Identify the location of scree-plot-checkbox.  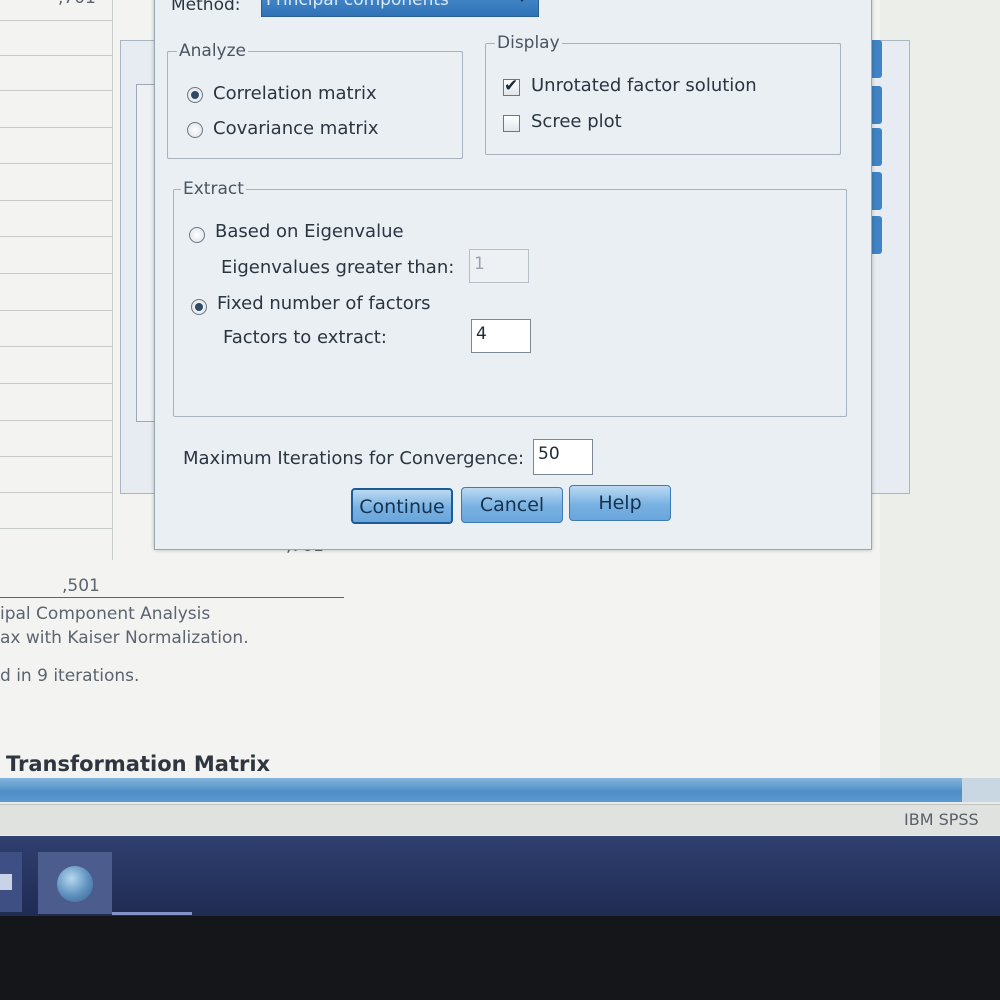
(511, 123).